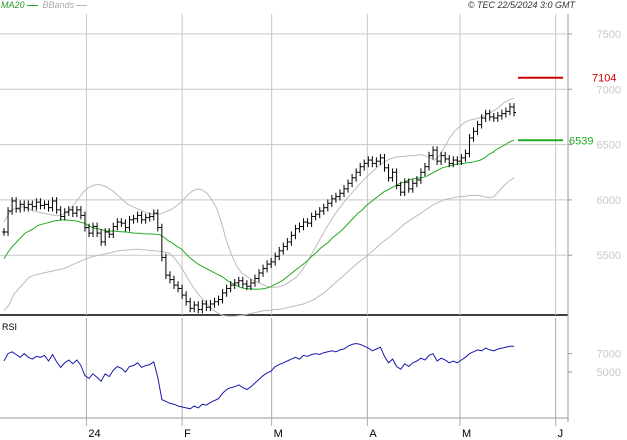 The image size is (627, 440). What do you see at coordinates (609, 201) in the screenshot?
I see `price-y-tick-label: 6000` at bounding box center [609, 201].